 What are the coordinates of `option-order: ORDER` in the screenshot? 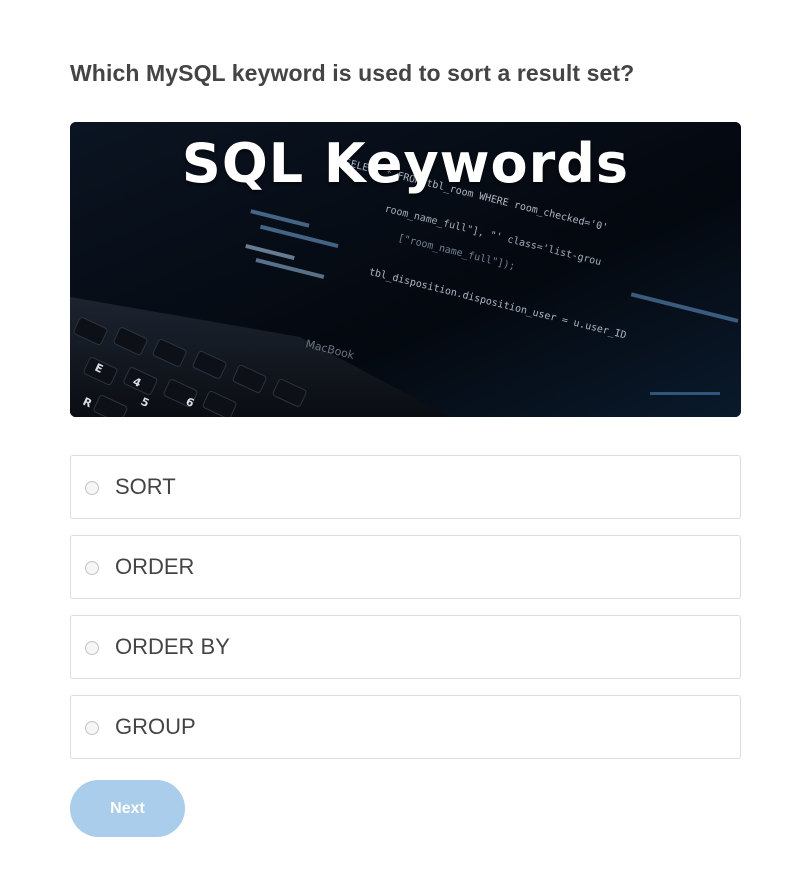 It's located at (405, 567).